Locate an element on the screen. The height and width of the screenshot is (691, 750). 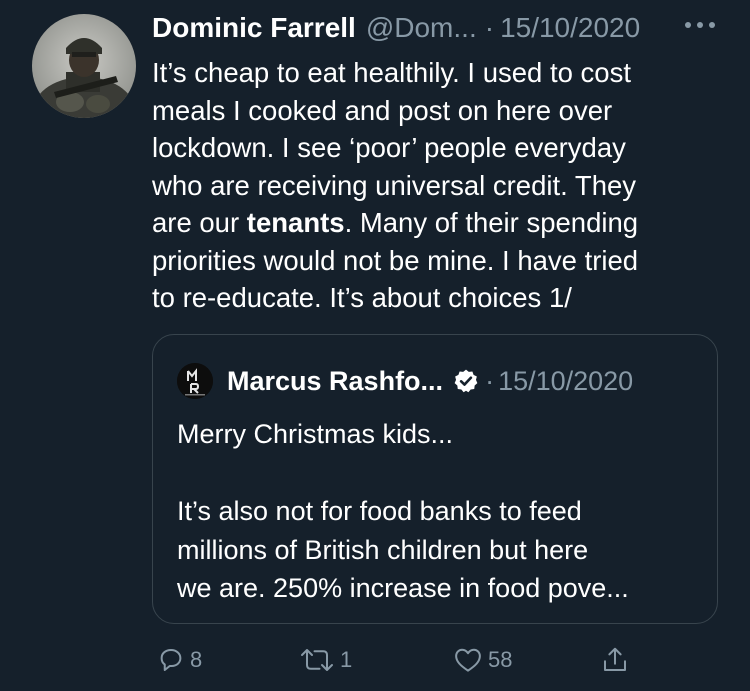
verified-badge-icon is located at coordinates (466, 381).